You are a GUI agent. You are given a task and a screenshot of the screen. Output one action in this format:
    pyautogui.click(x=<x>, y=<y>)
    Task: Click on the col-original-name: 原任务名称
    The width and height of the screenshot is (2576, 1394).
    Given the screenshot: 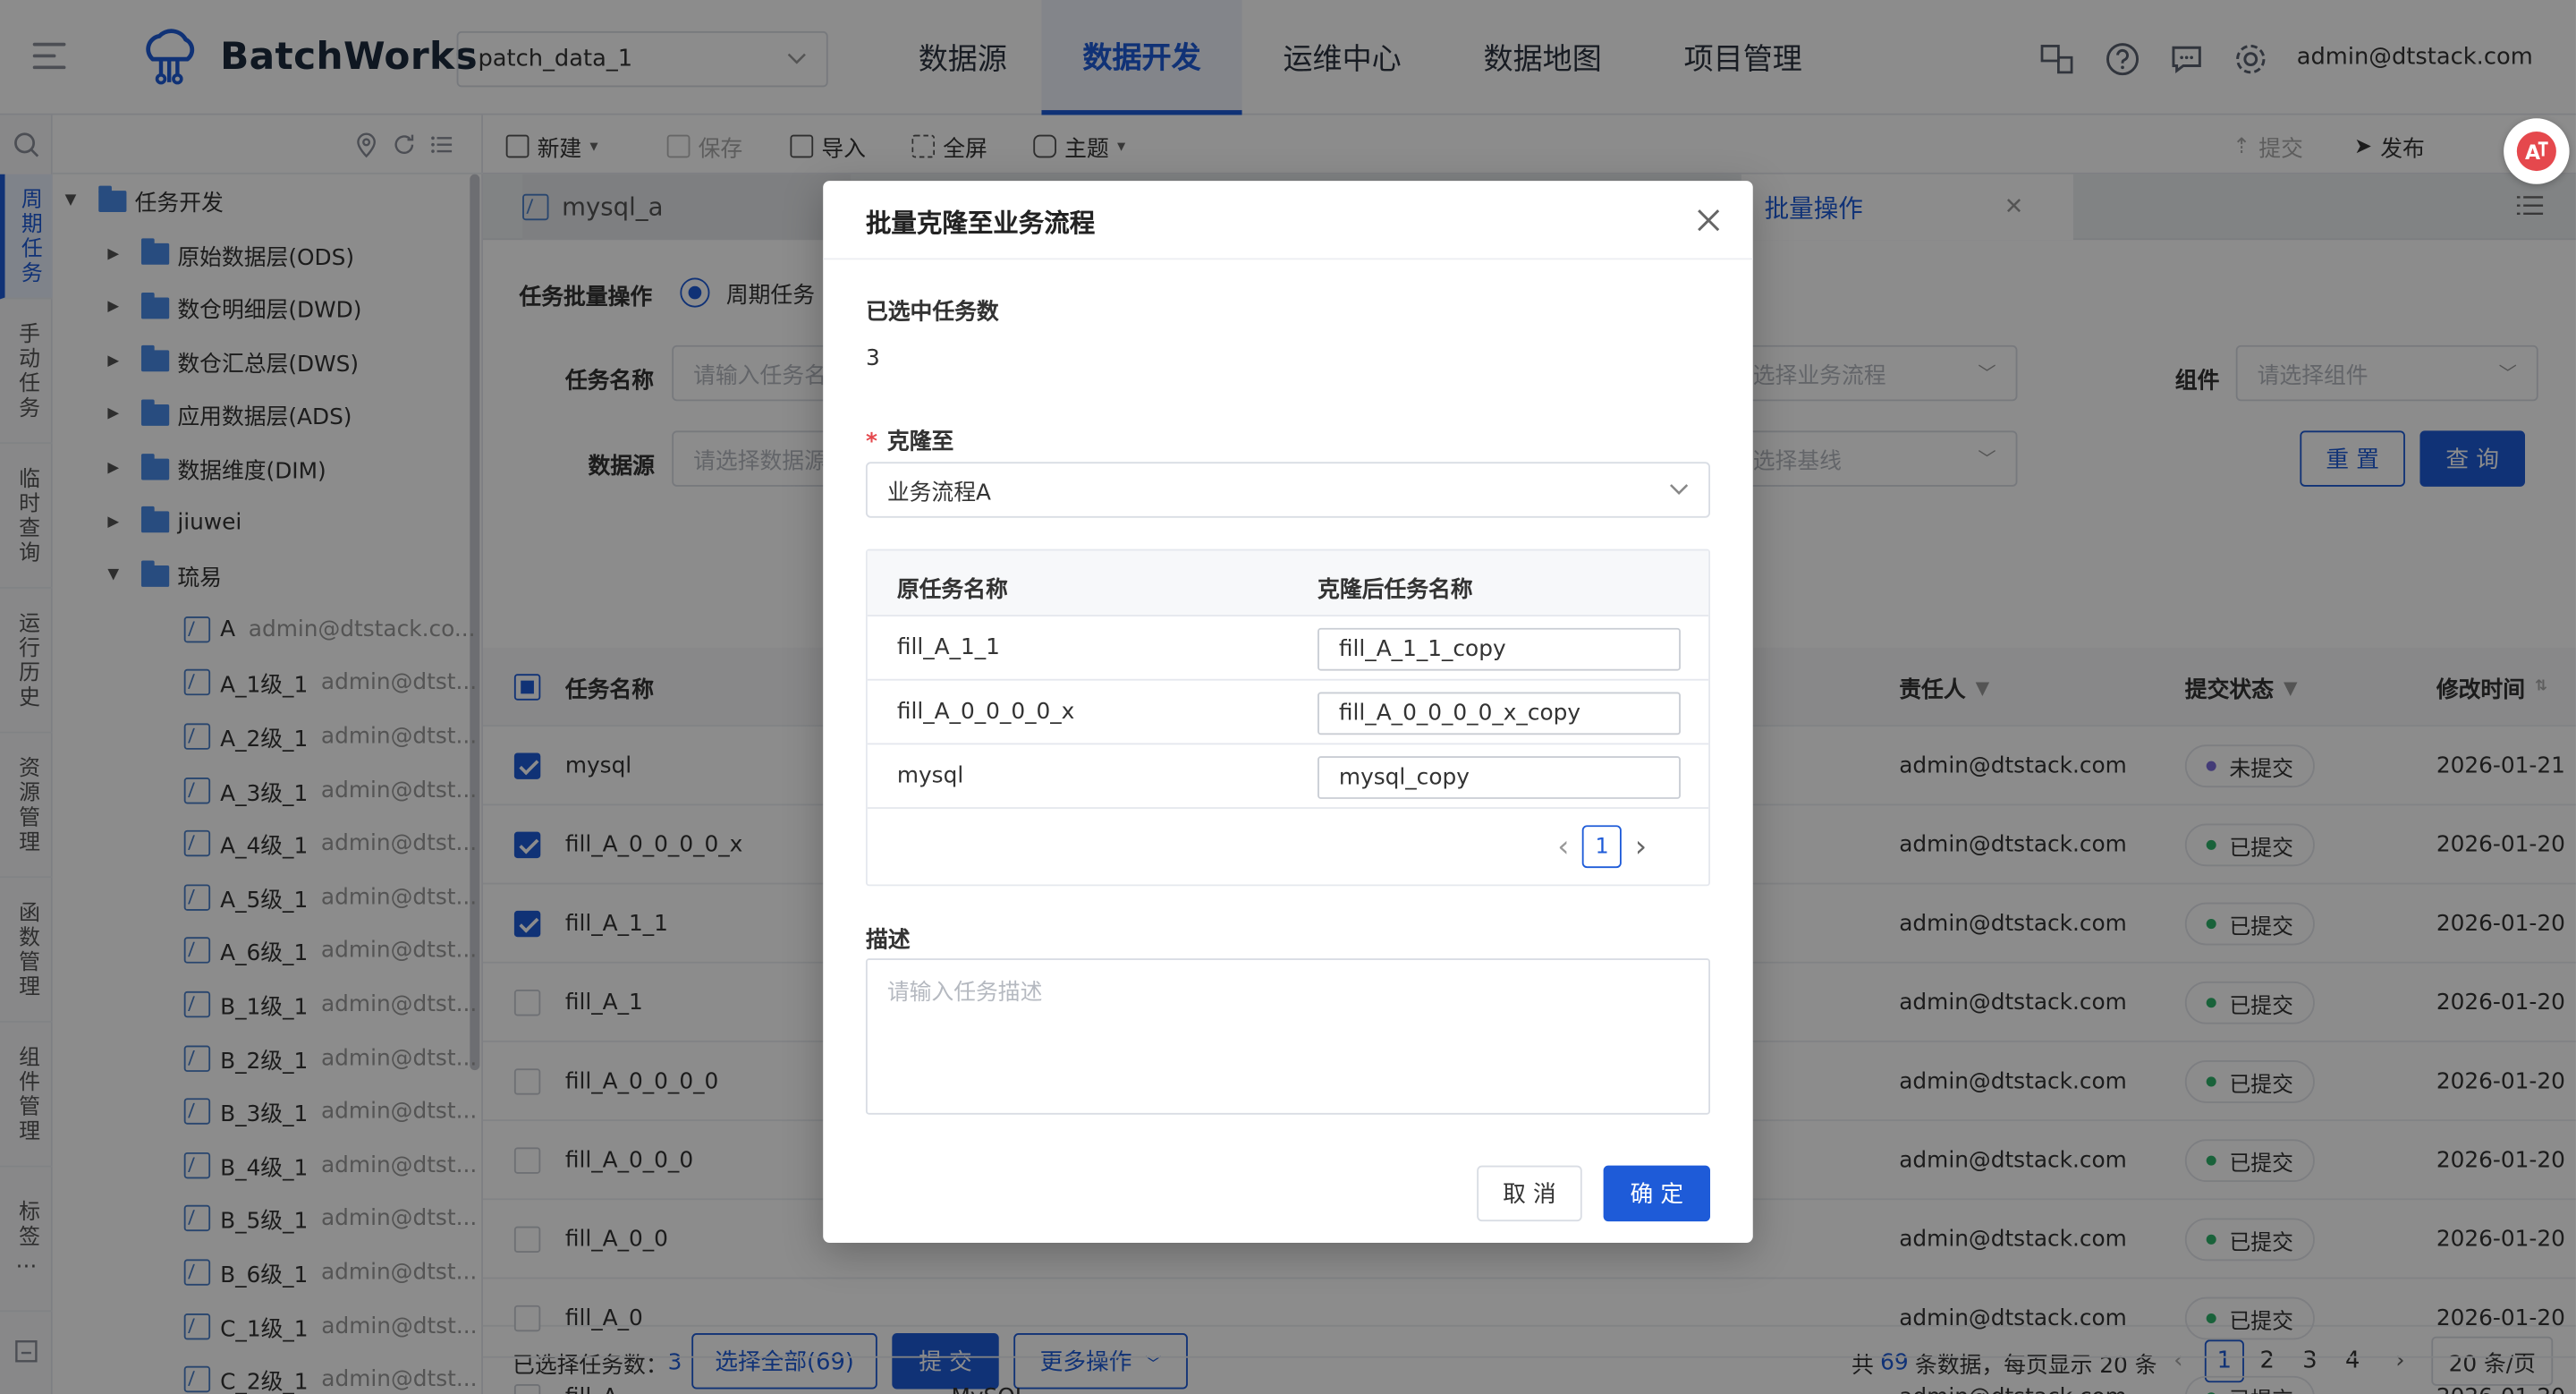 What is the action you would take?
    pyautogui.click(x=952, y=590)
    